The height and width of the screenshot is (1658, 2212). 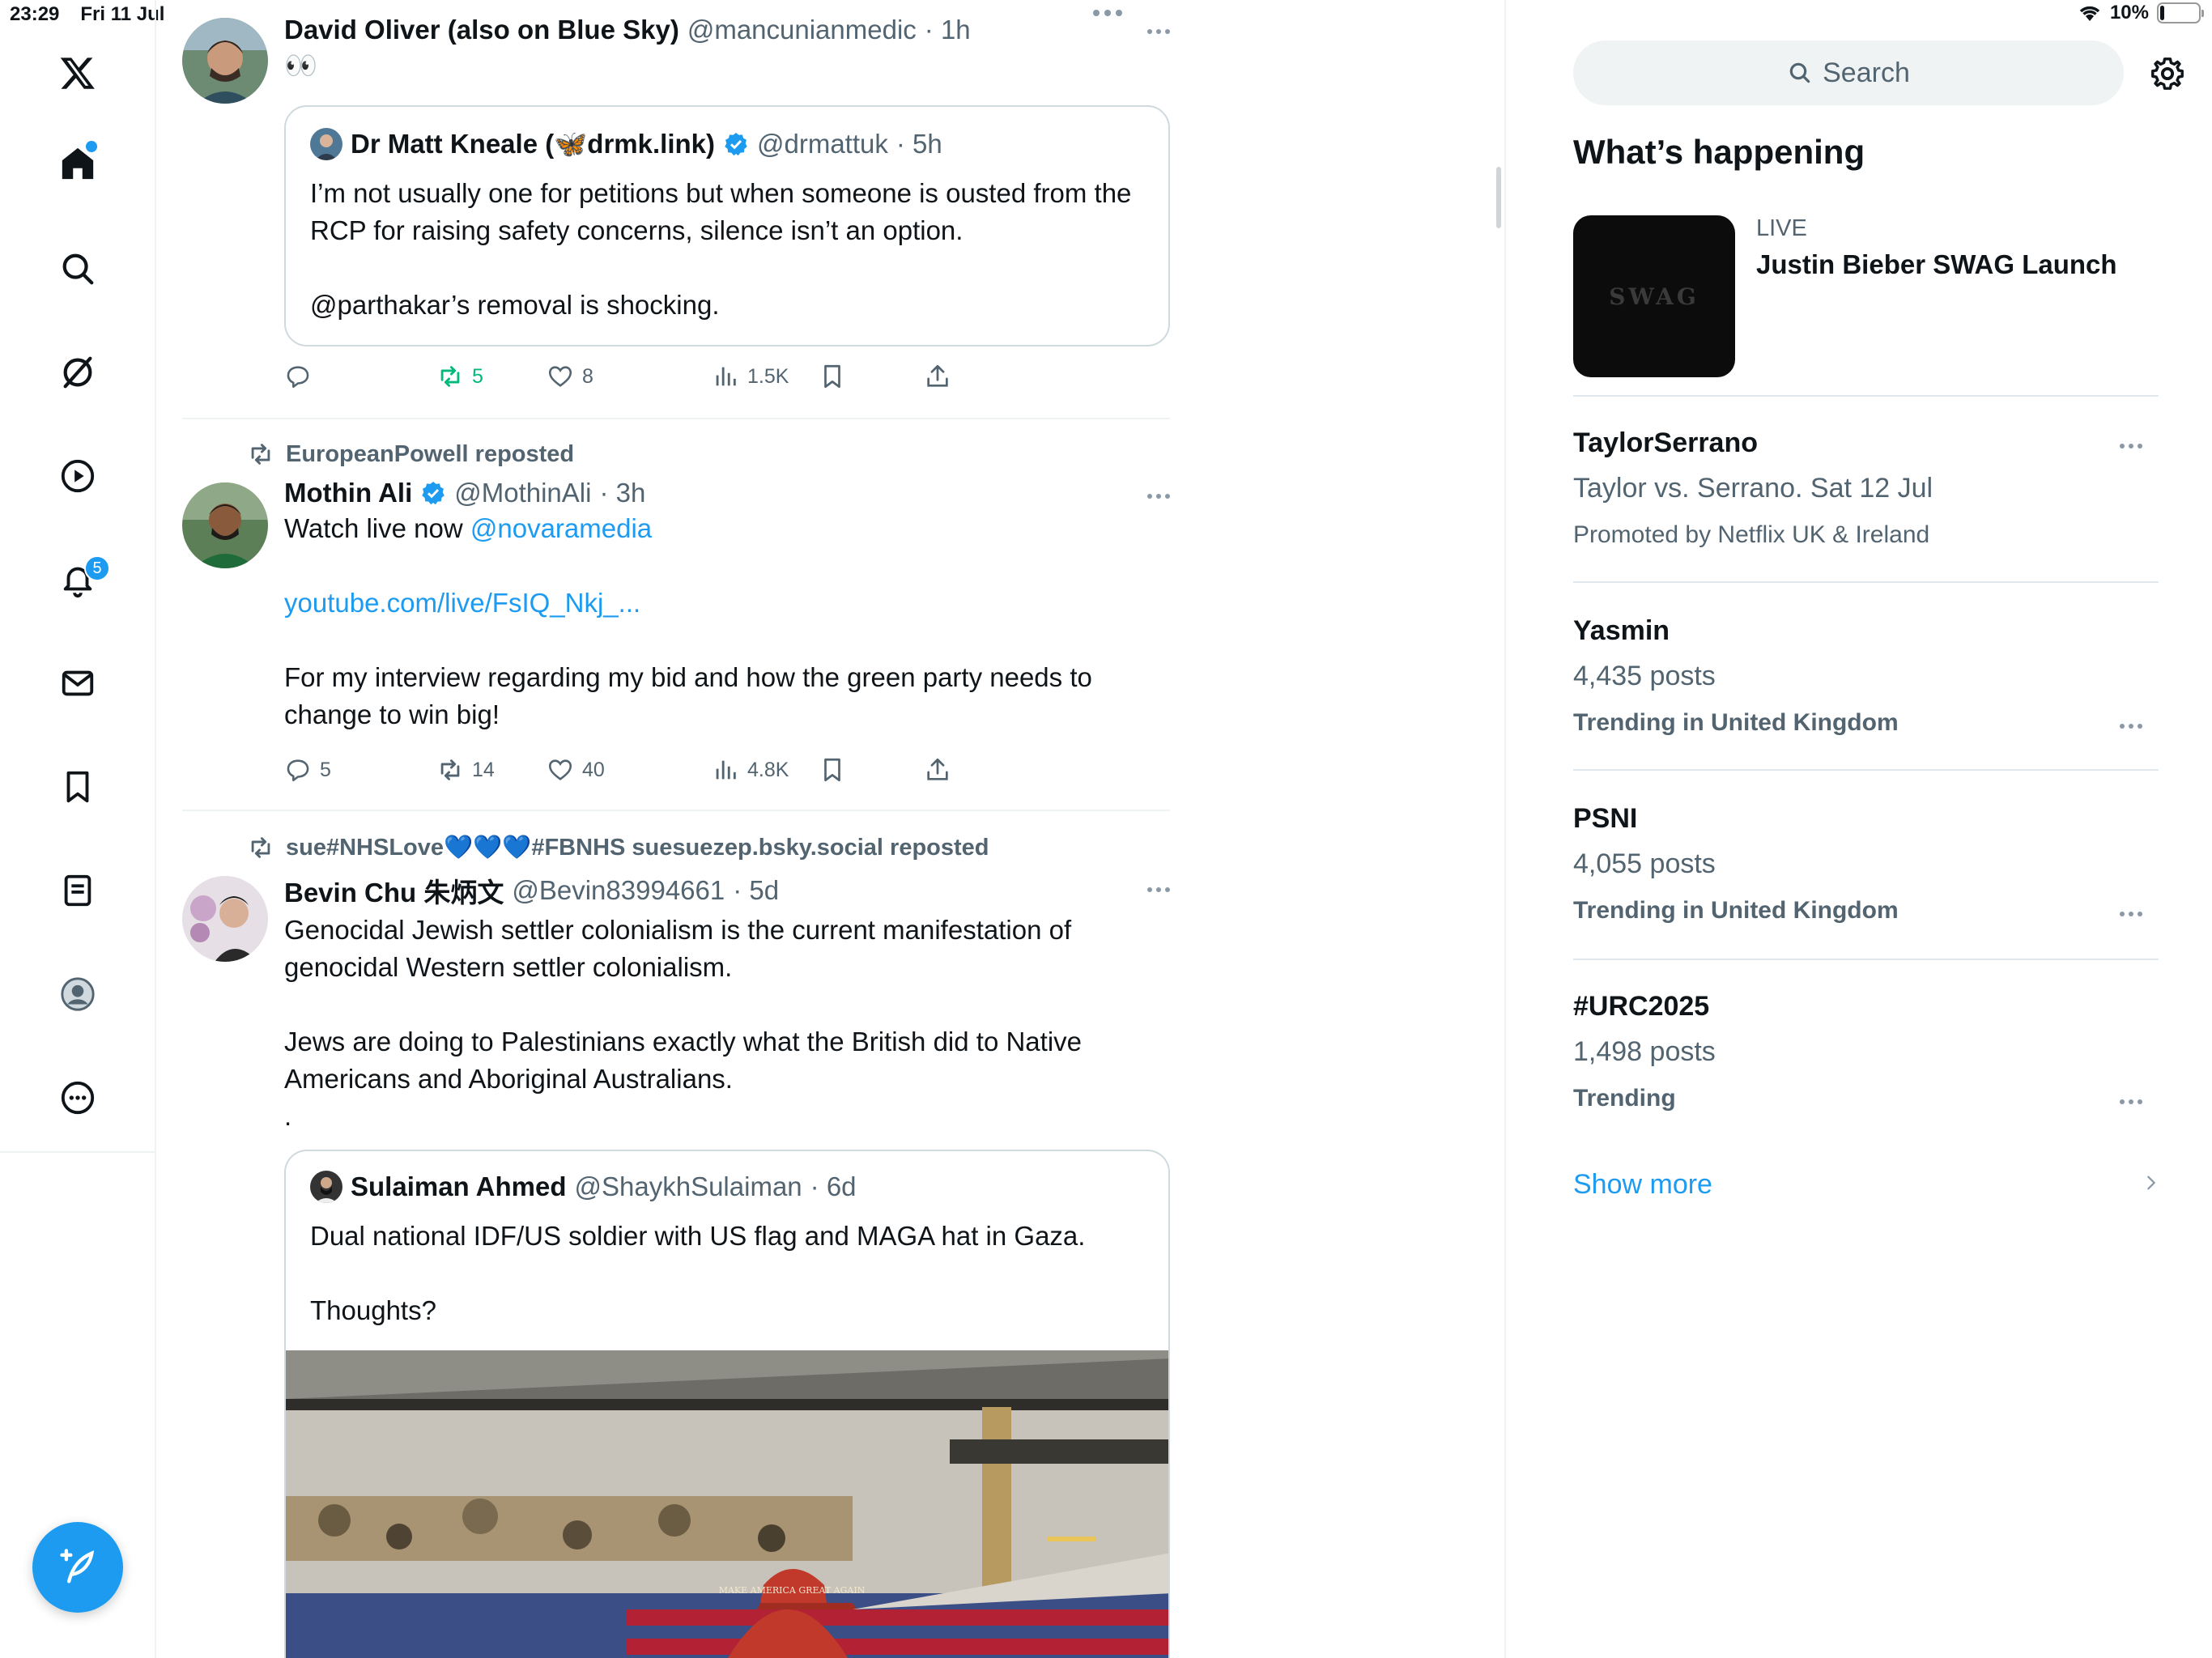 I want to click on quoted-author-name: Sulaiman Ahmed, so click(x=459, y=1186).